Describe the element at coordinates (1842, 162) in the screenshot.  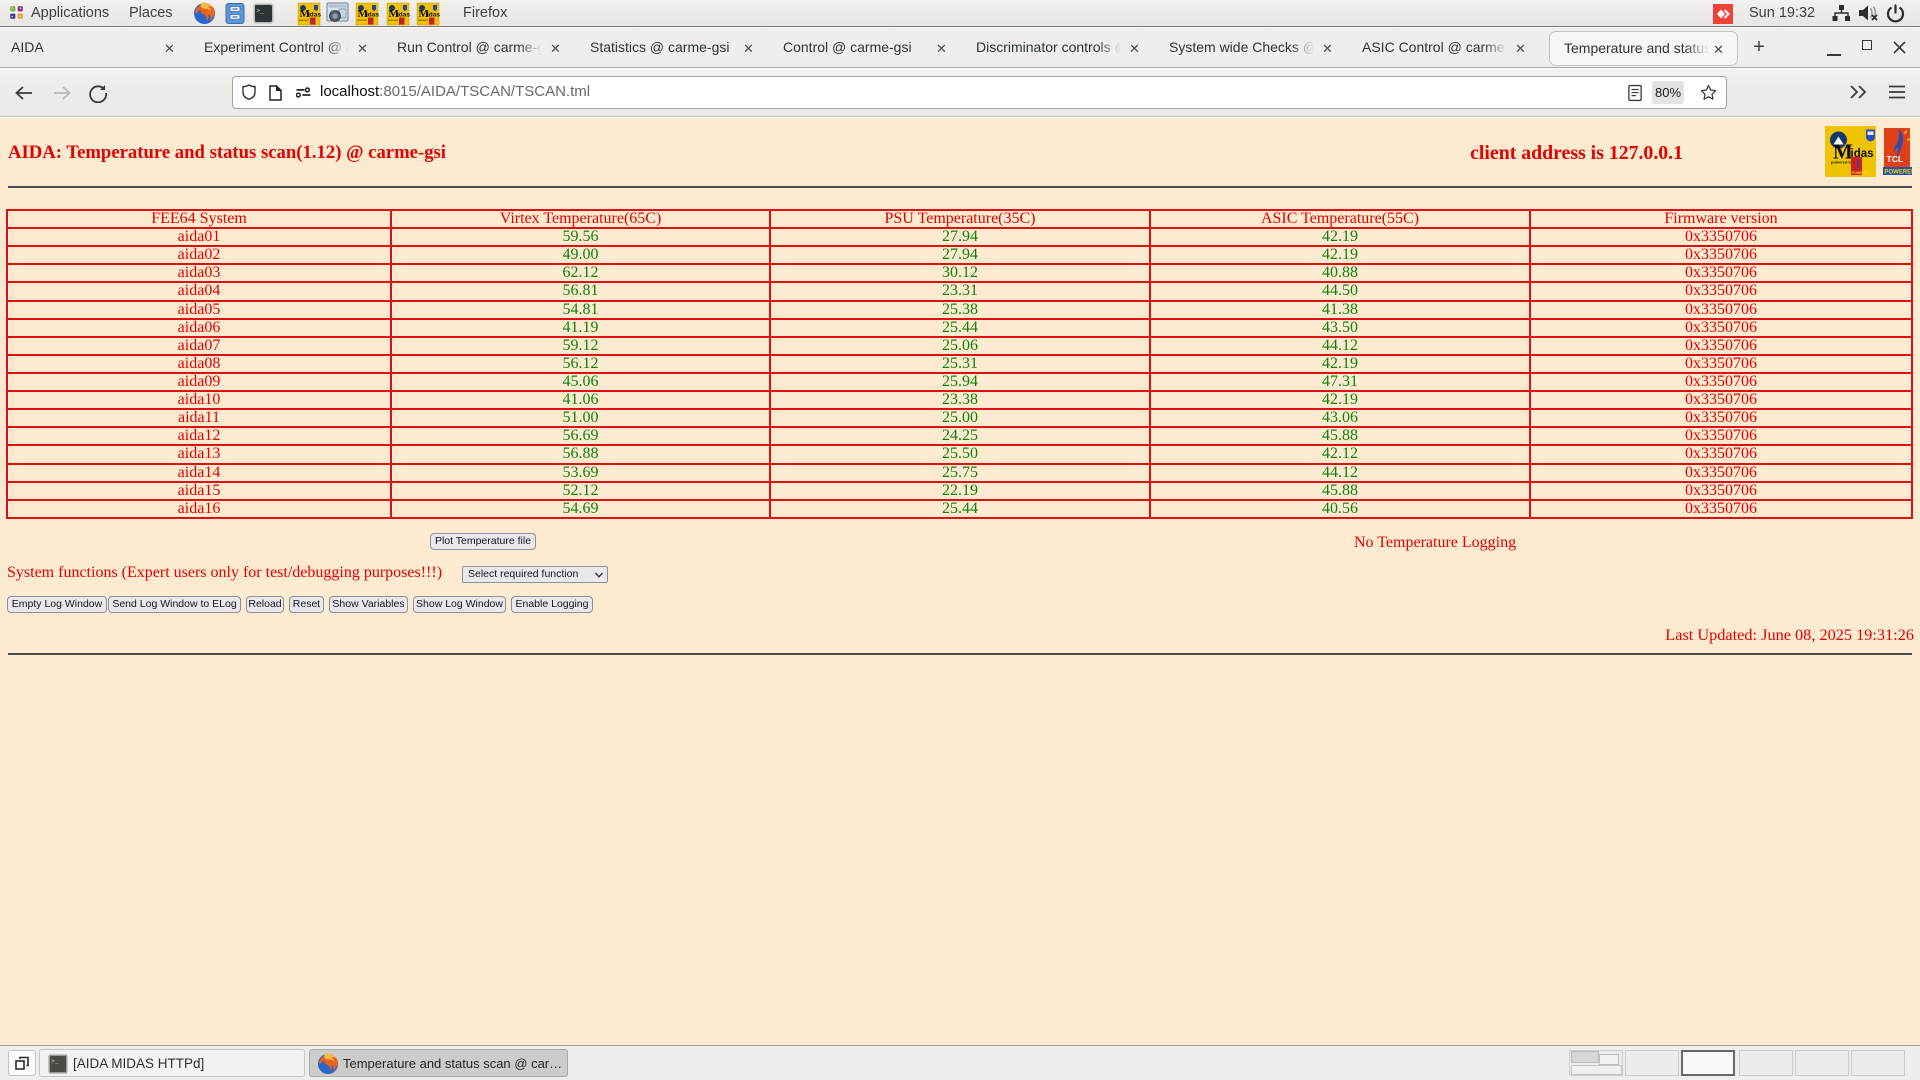
I see `svg-text: powered by` at that location.